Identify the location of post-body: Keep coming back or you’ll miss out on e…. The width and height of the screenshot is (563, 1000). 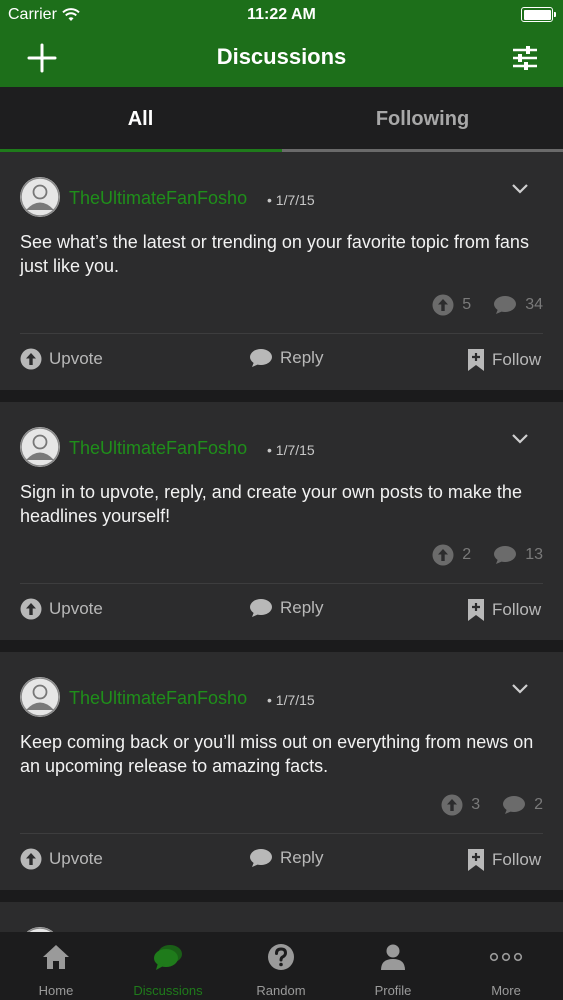
(285, 754).